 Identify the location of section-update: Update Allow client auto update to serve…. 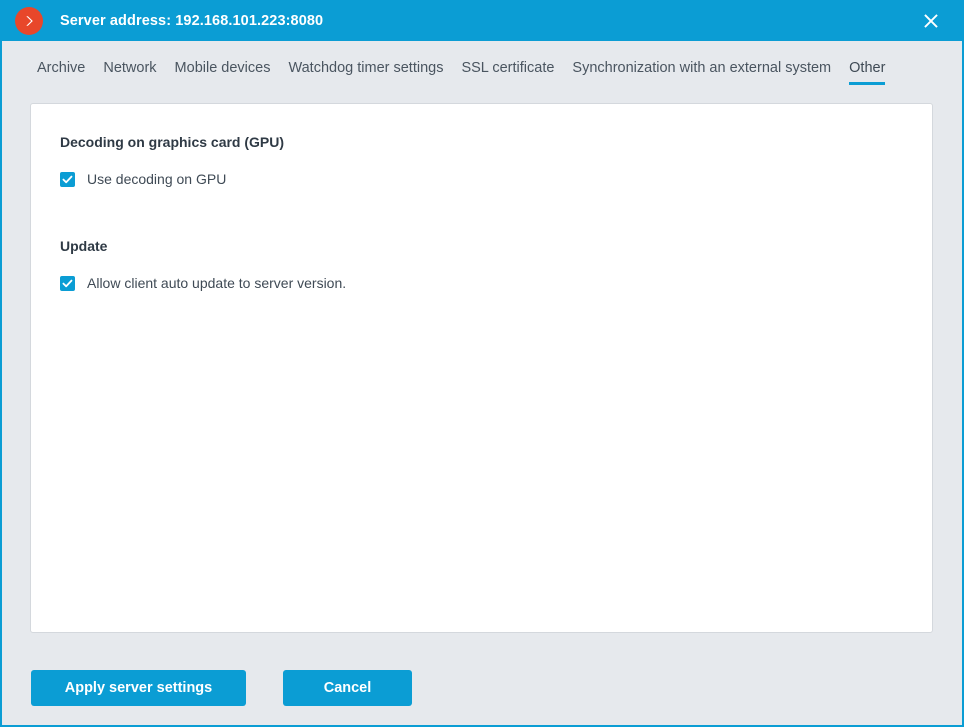
(203, 264).